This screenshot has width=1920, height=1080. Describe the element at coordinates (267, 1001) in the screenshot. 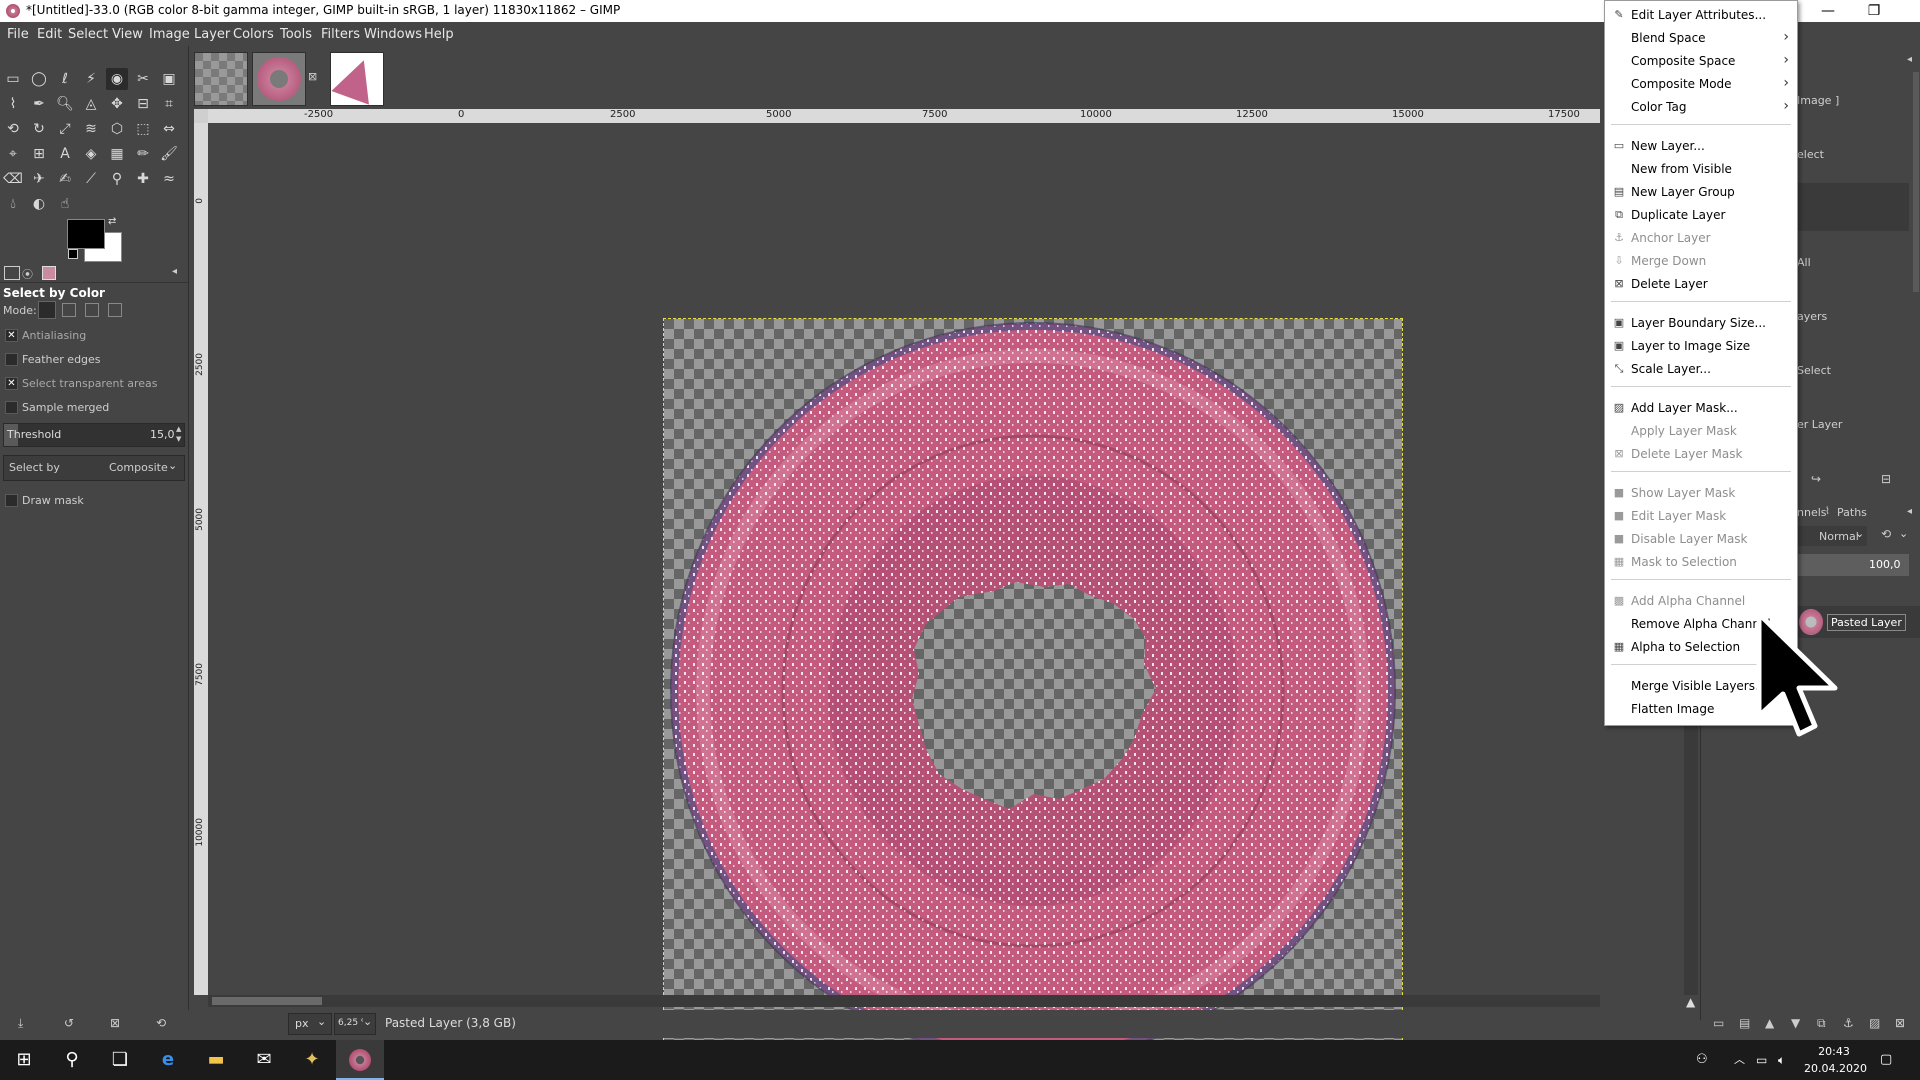

I see `scrollbar-thumb` at that location.